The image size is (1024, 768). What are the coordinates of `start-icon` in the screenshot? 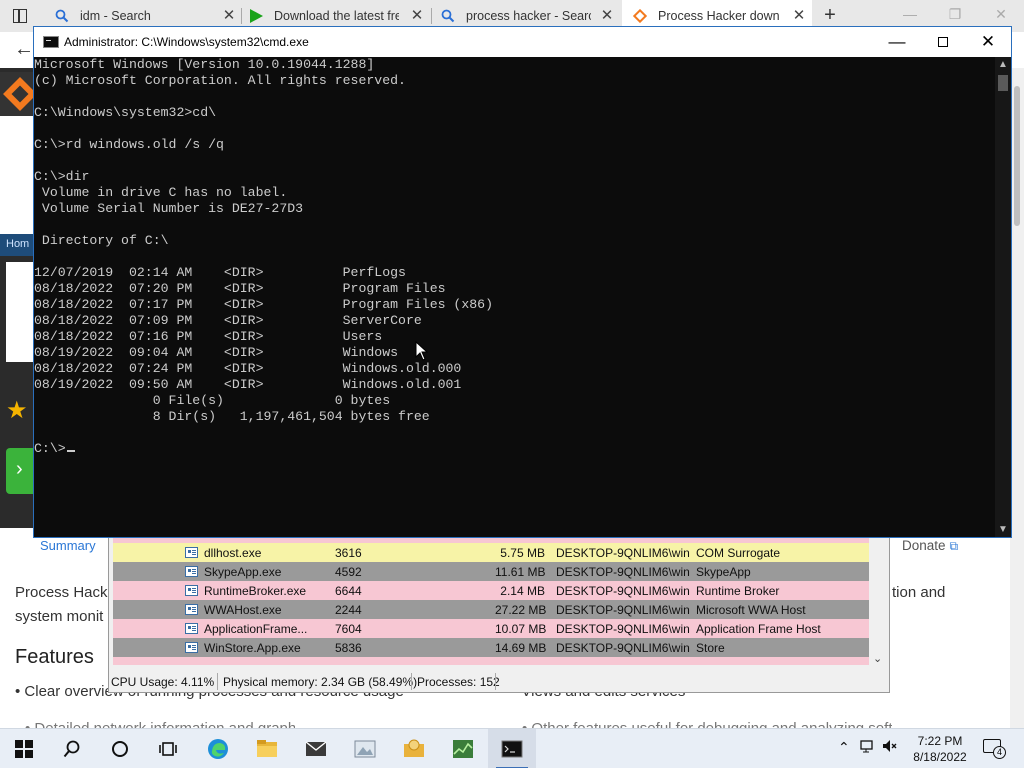 It's located at (24, 749).